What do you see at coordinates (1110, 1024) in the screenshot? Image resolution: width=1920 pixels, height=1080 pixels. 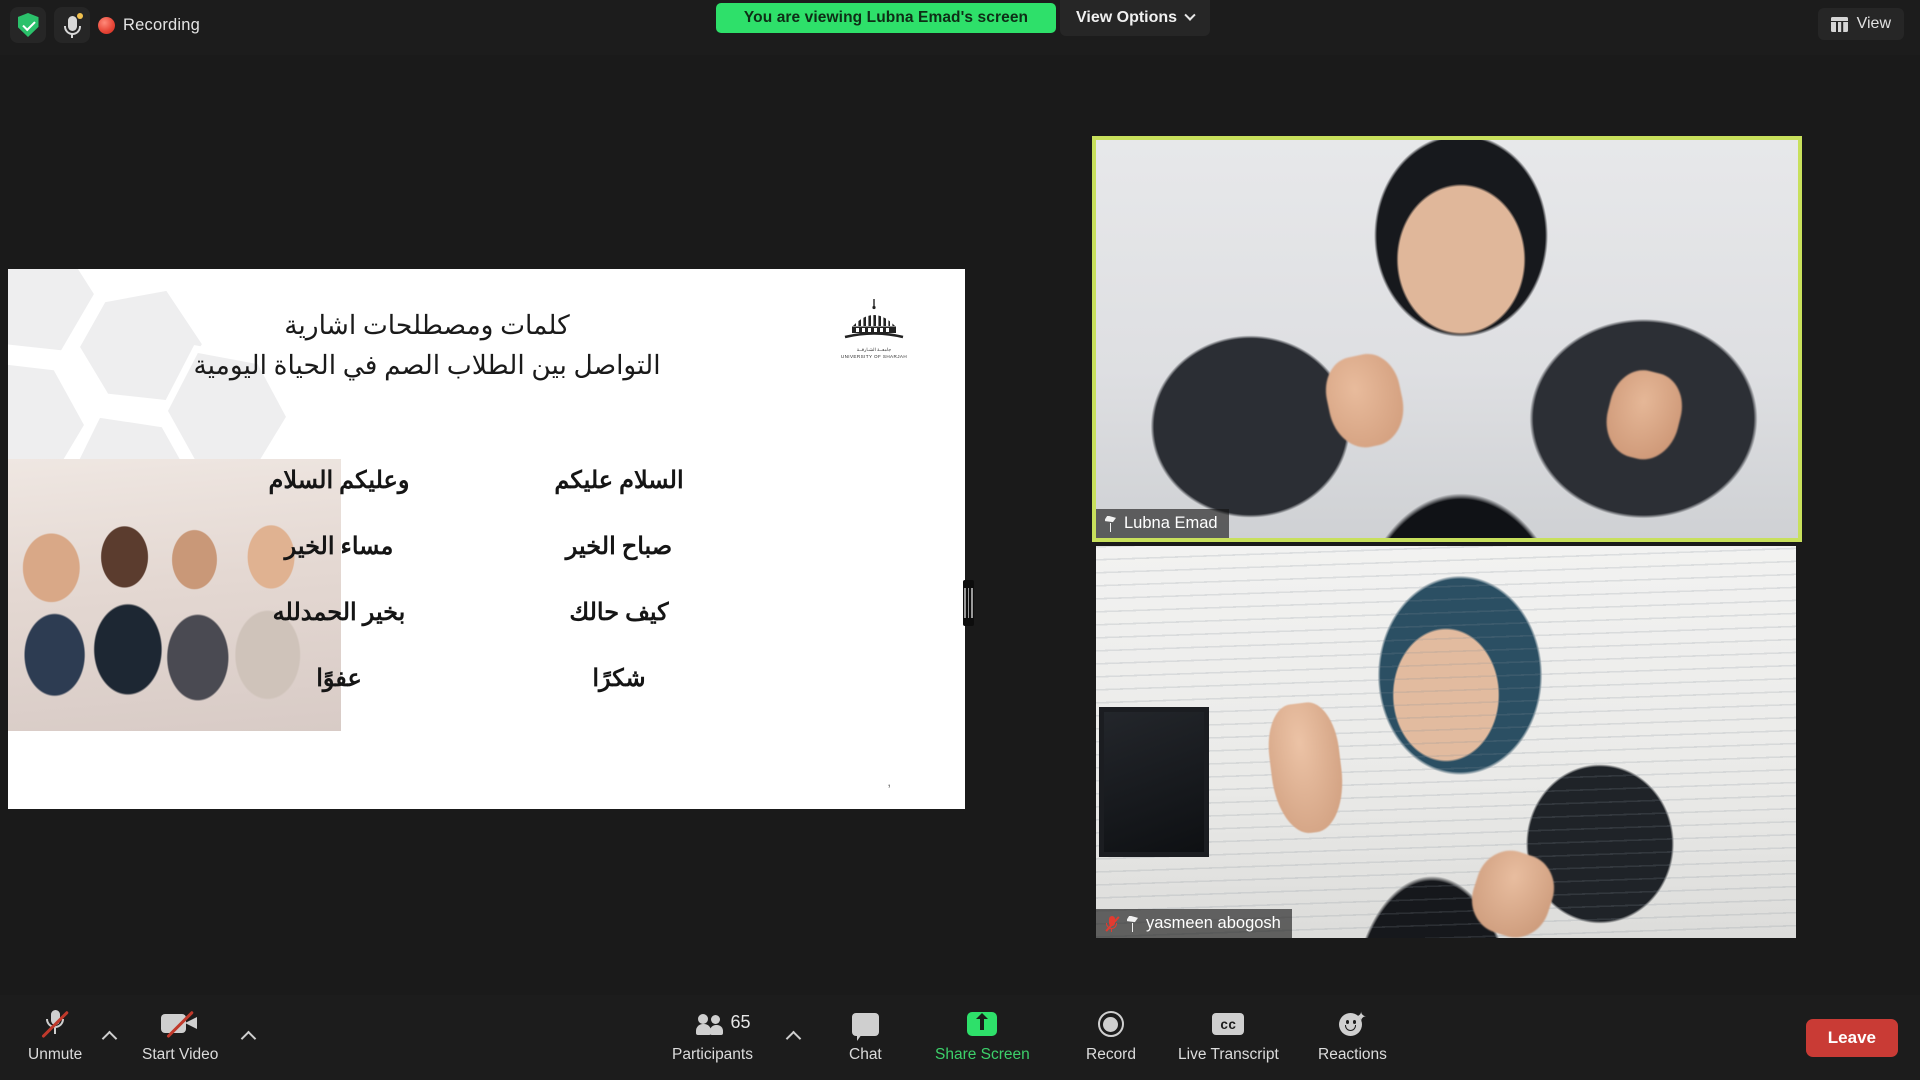 I see `record-circle-icon` at bounding box center [1110, 1024].